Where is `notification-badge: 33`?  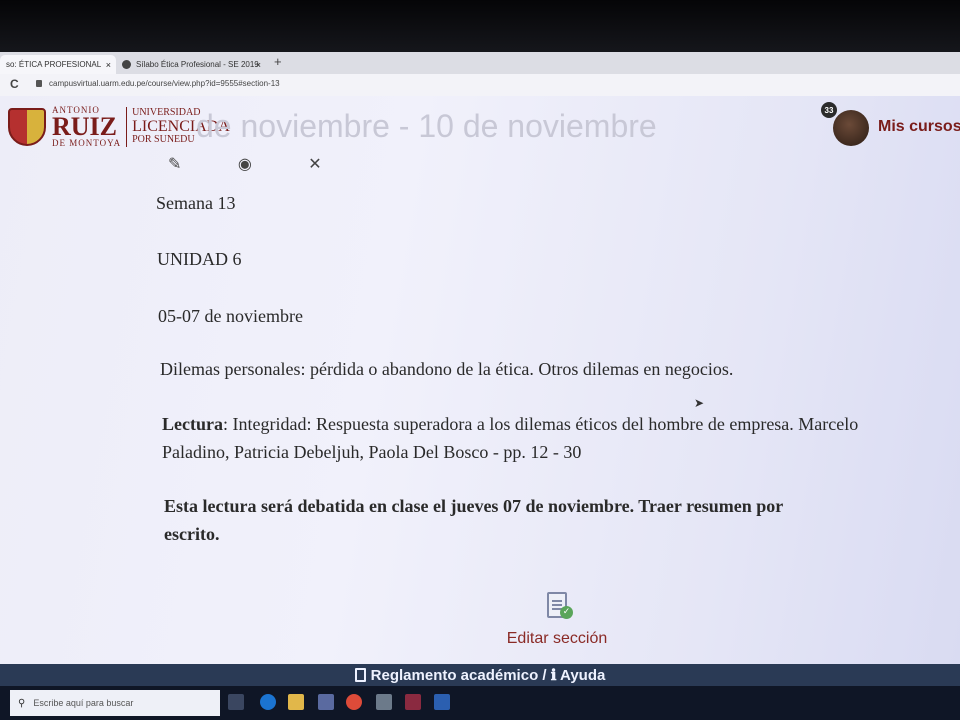
notification-badge: 33 is located at coordinates (829, 110).